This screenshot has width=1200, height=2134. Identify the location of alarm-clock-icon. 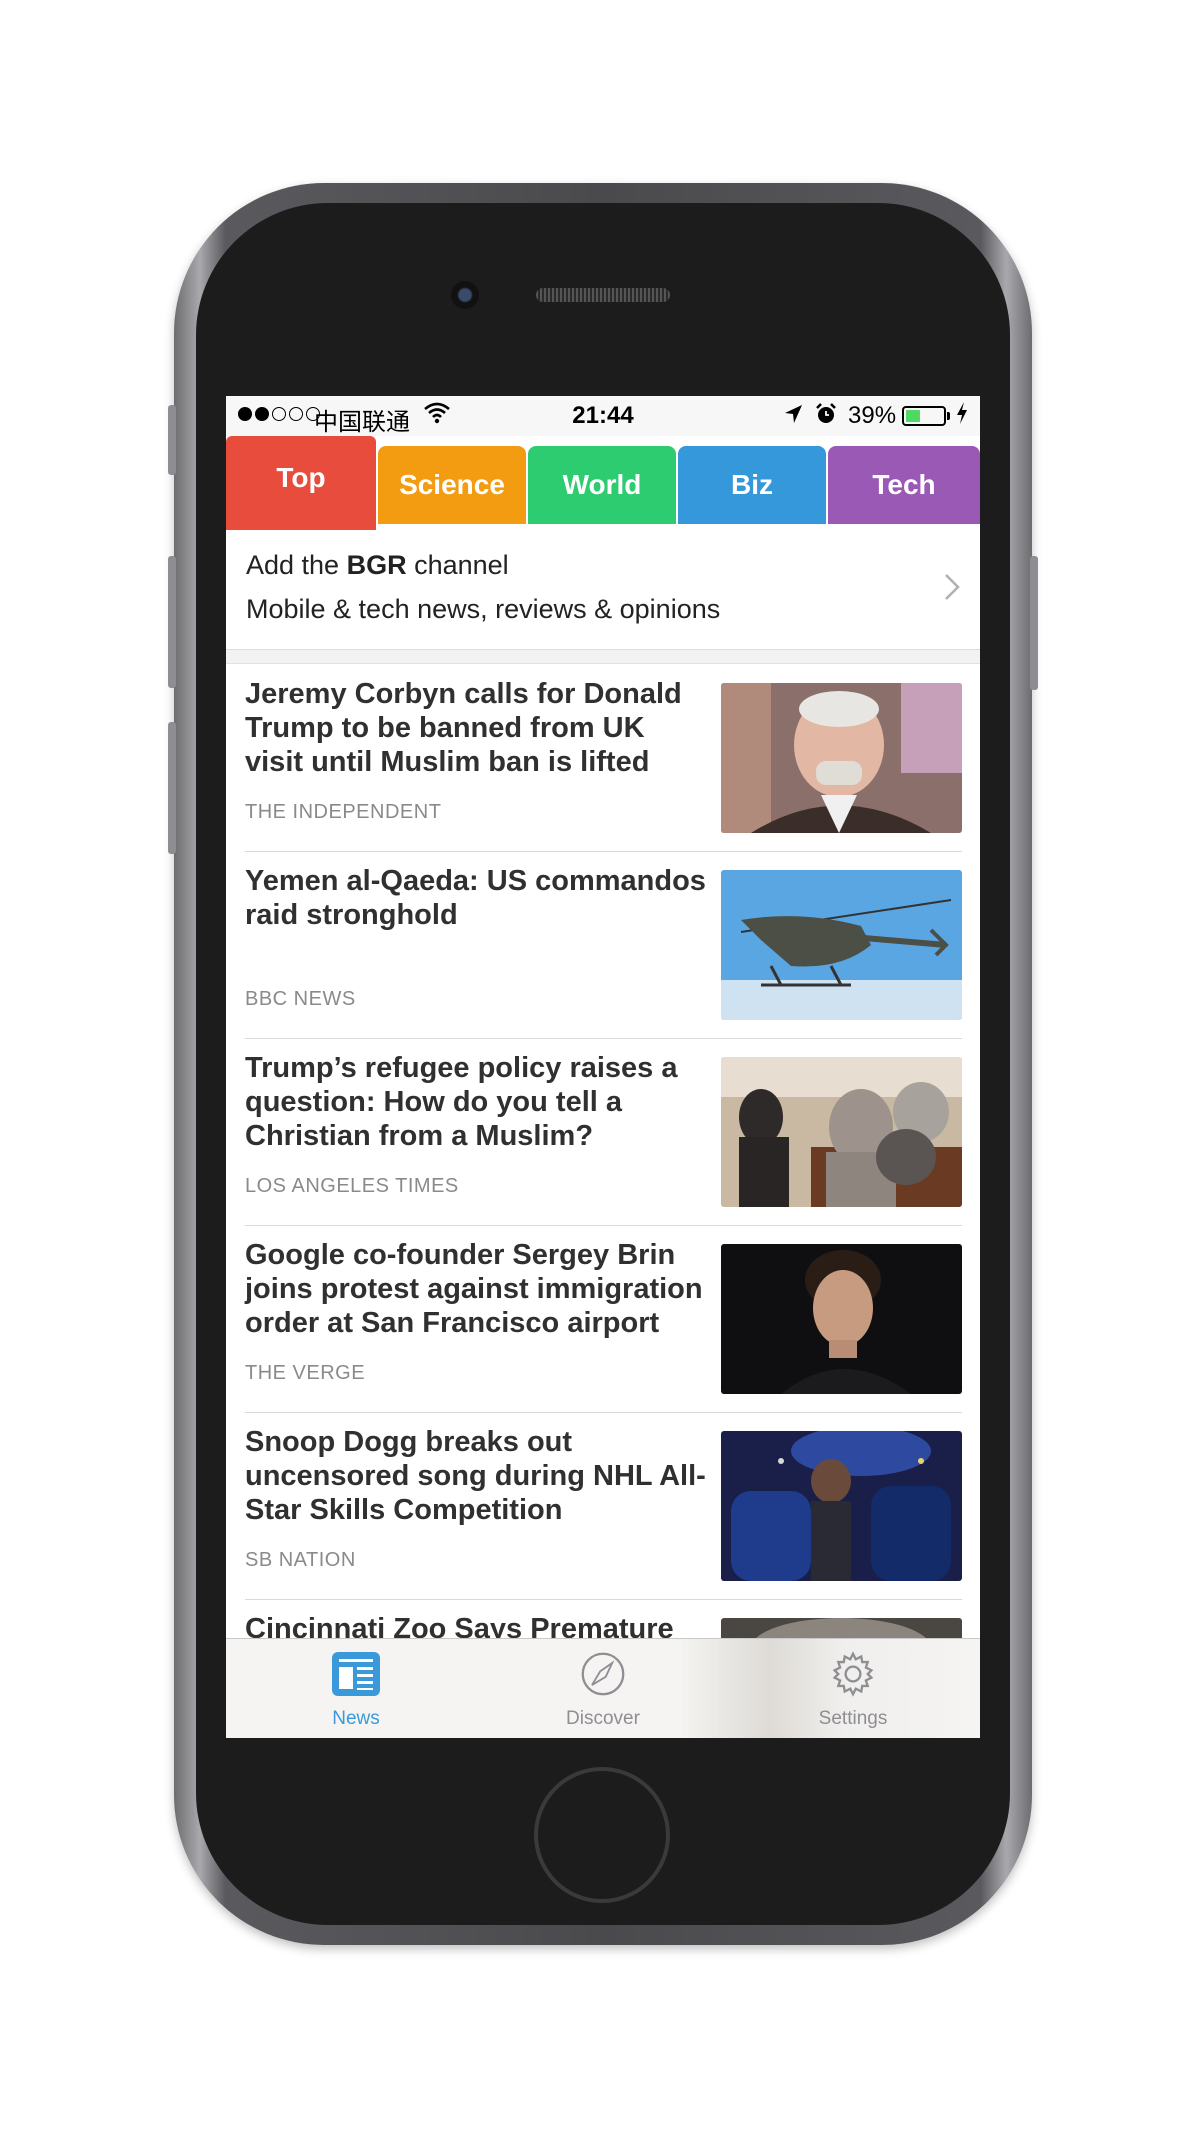
(826, 417).